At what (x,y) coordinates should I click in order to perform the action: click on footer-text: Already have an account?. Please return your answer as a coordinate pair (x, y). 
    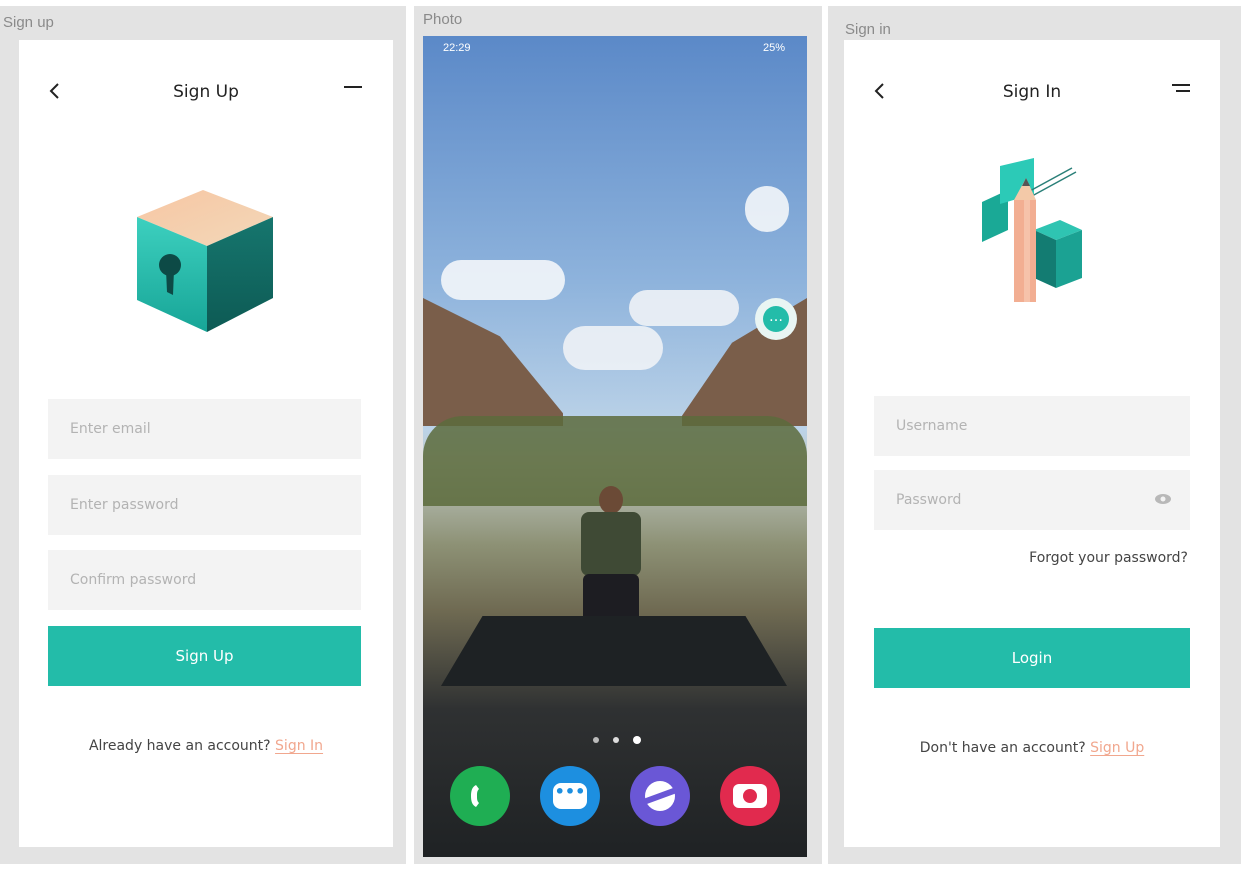
    Looking at the image, I should click on (179, 746).